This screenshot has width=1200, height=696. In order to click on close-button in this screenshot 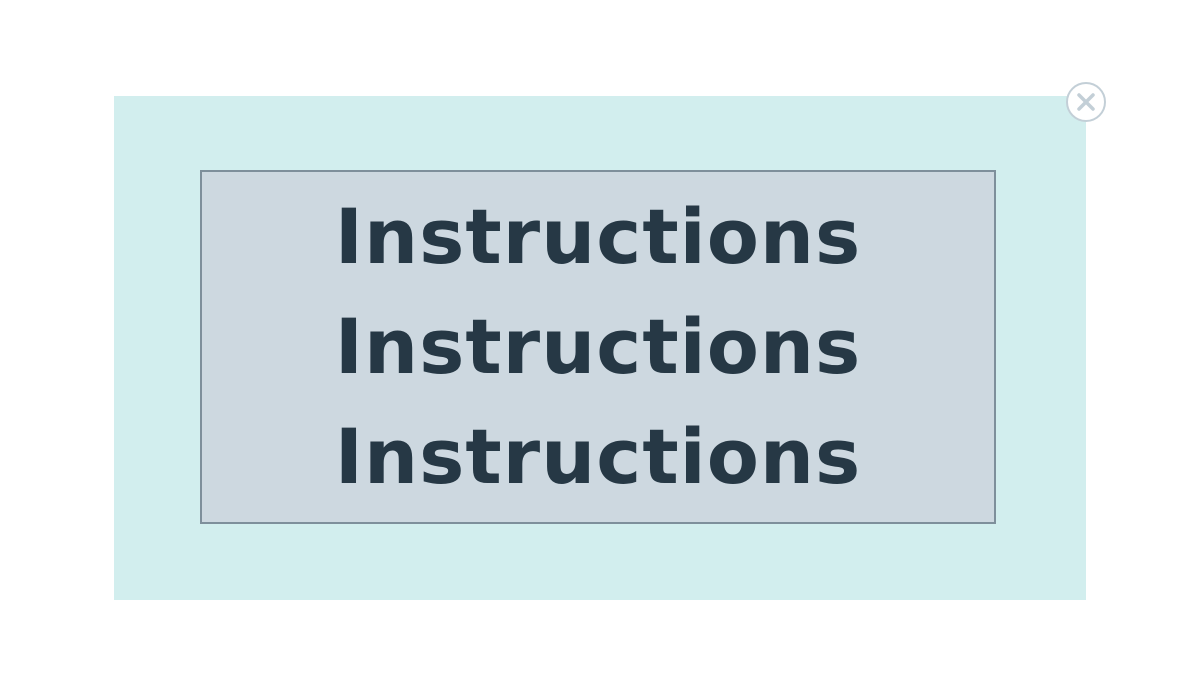, I will do `click(1086, 102)`.